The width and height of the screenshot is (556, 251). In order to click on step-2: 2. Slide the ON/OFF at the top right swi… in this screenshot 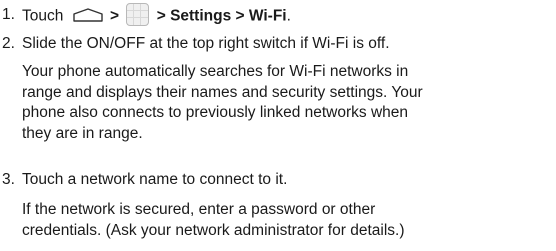, I will do `click(275, 44)`.